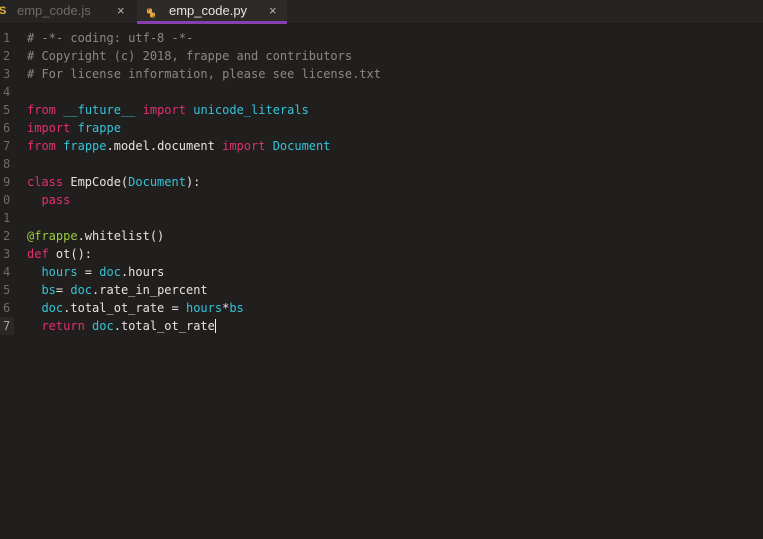 The height and width of the screenshot is (539, 763). What do you see at coordinates (70, 254) in the screenshot?
I see `code-token: ot():` at bounding box center [70, 254].